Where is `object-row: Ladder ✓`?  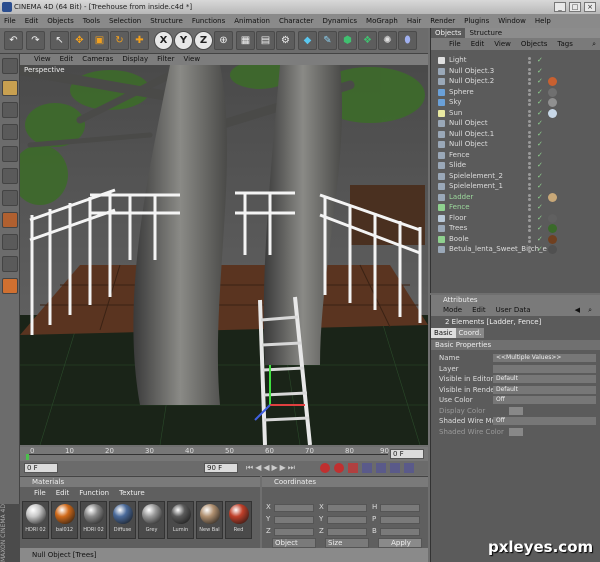 object-row: Ladder ✓ is located at coordinates (515, 197).